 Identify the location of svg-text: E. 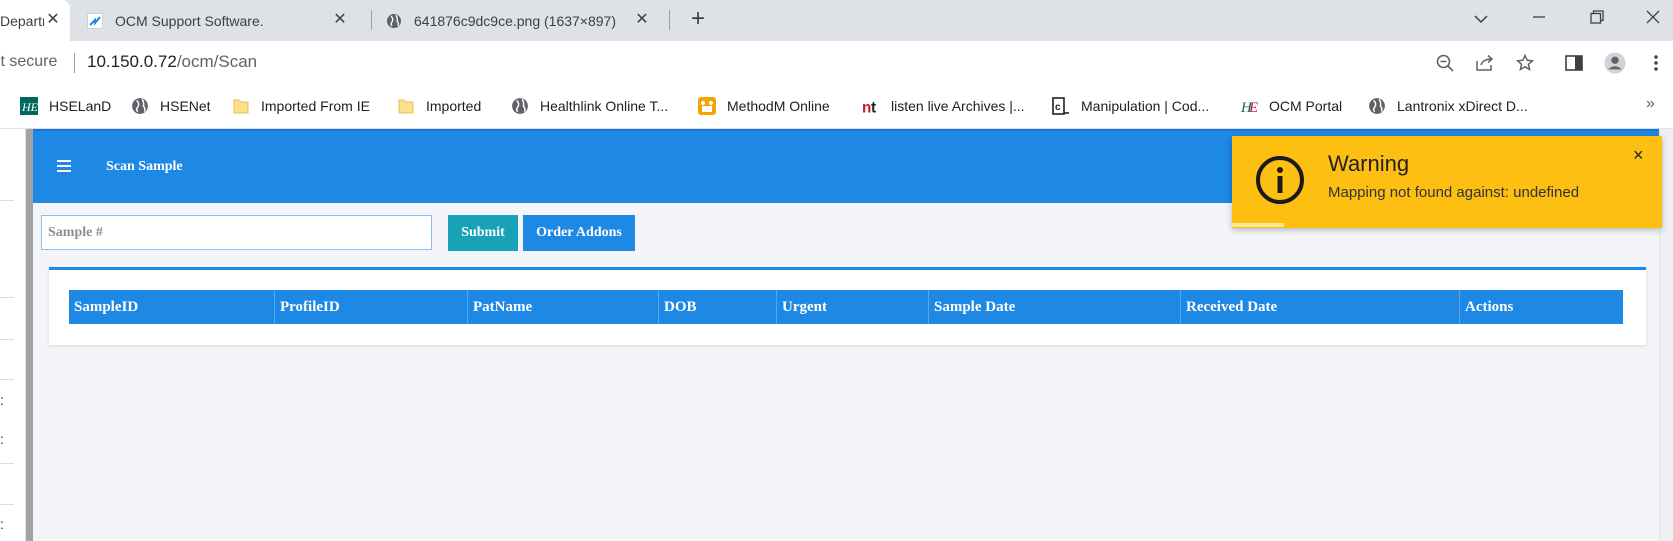
(1253, 107).